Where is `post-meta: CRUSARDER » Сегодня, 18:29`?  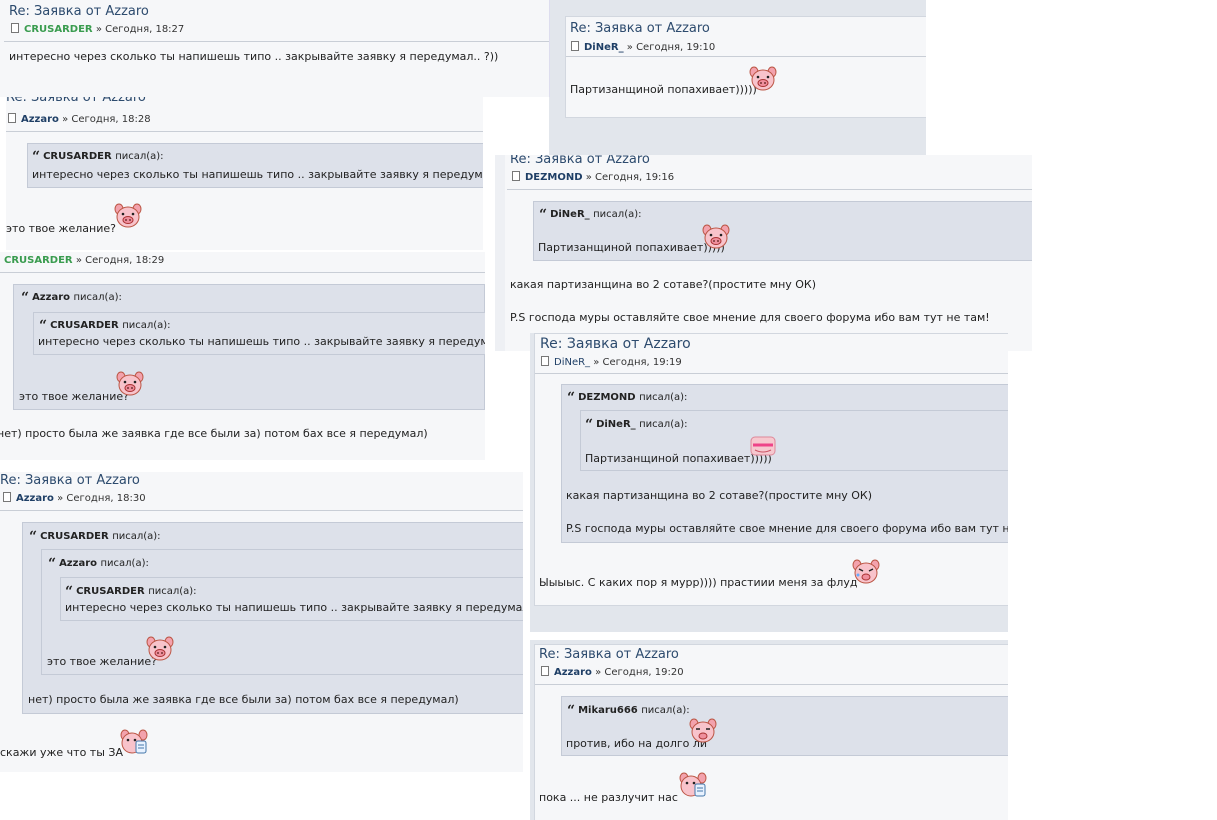
post-meta: CRUSARDER » Сегодня, 18:29 is located at coordinates (84, 260).